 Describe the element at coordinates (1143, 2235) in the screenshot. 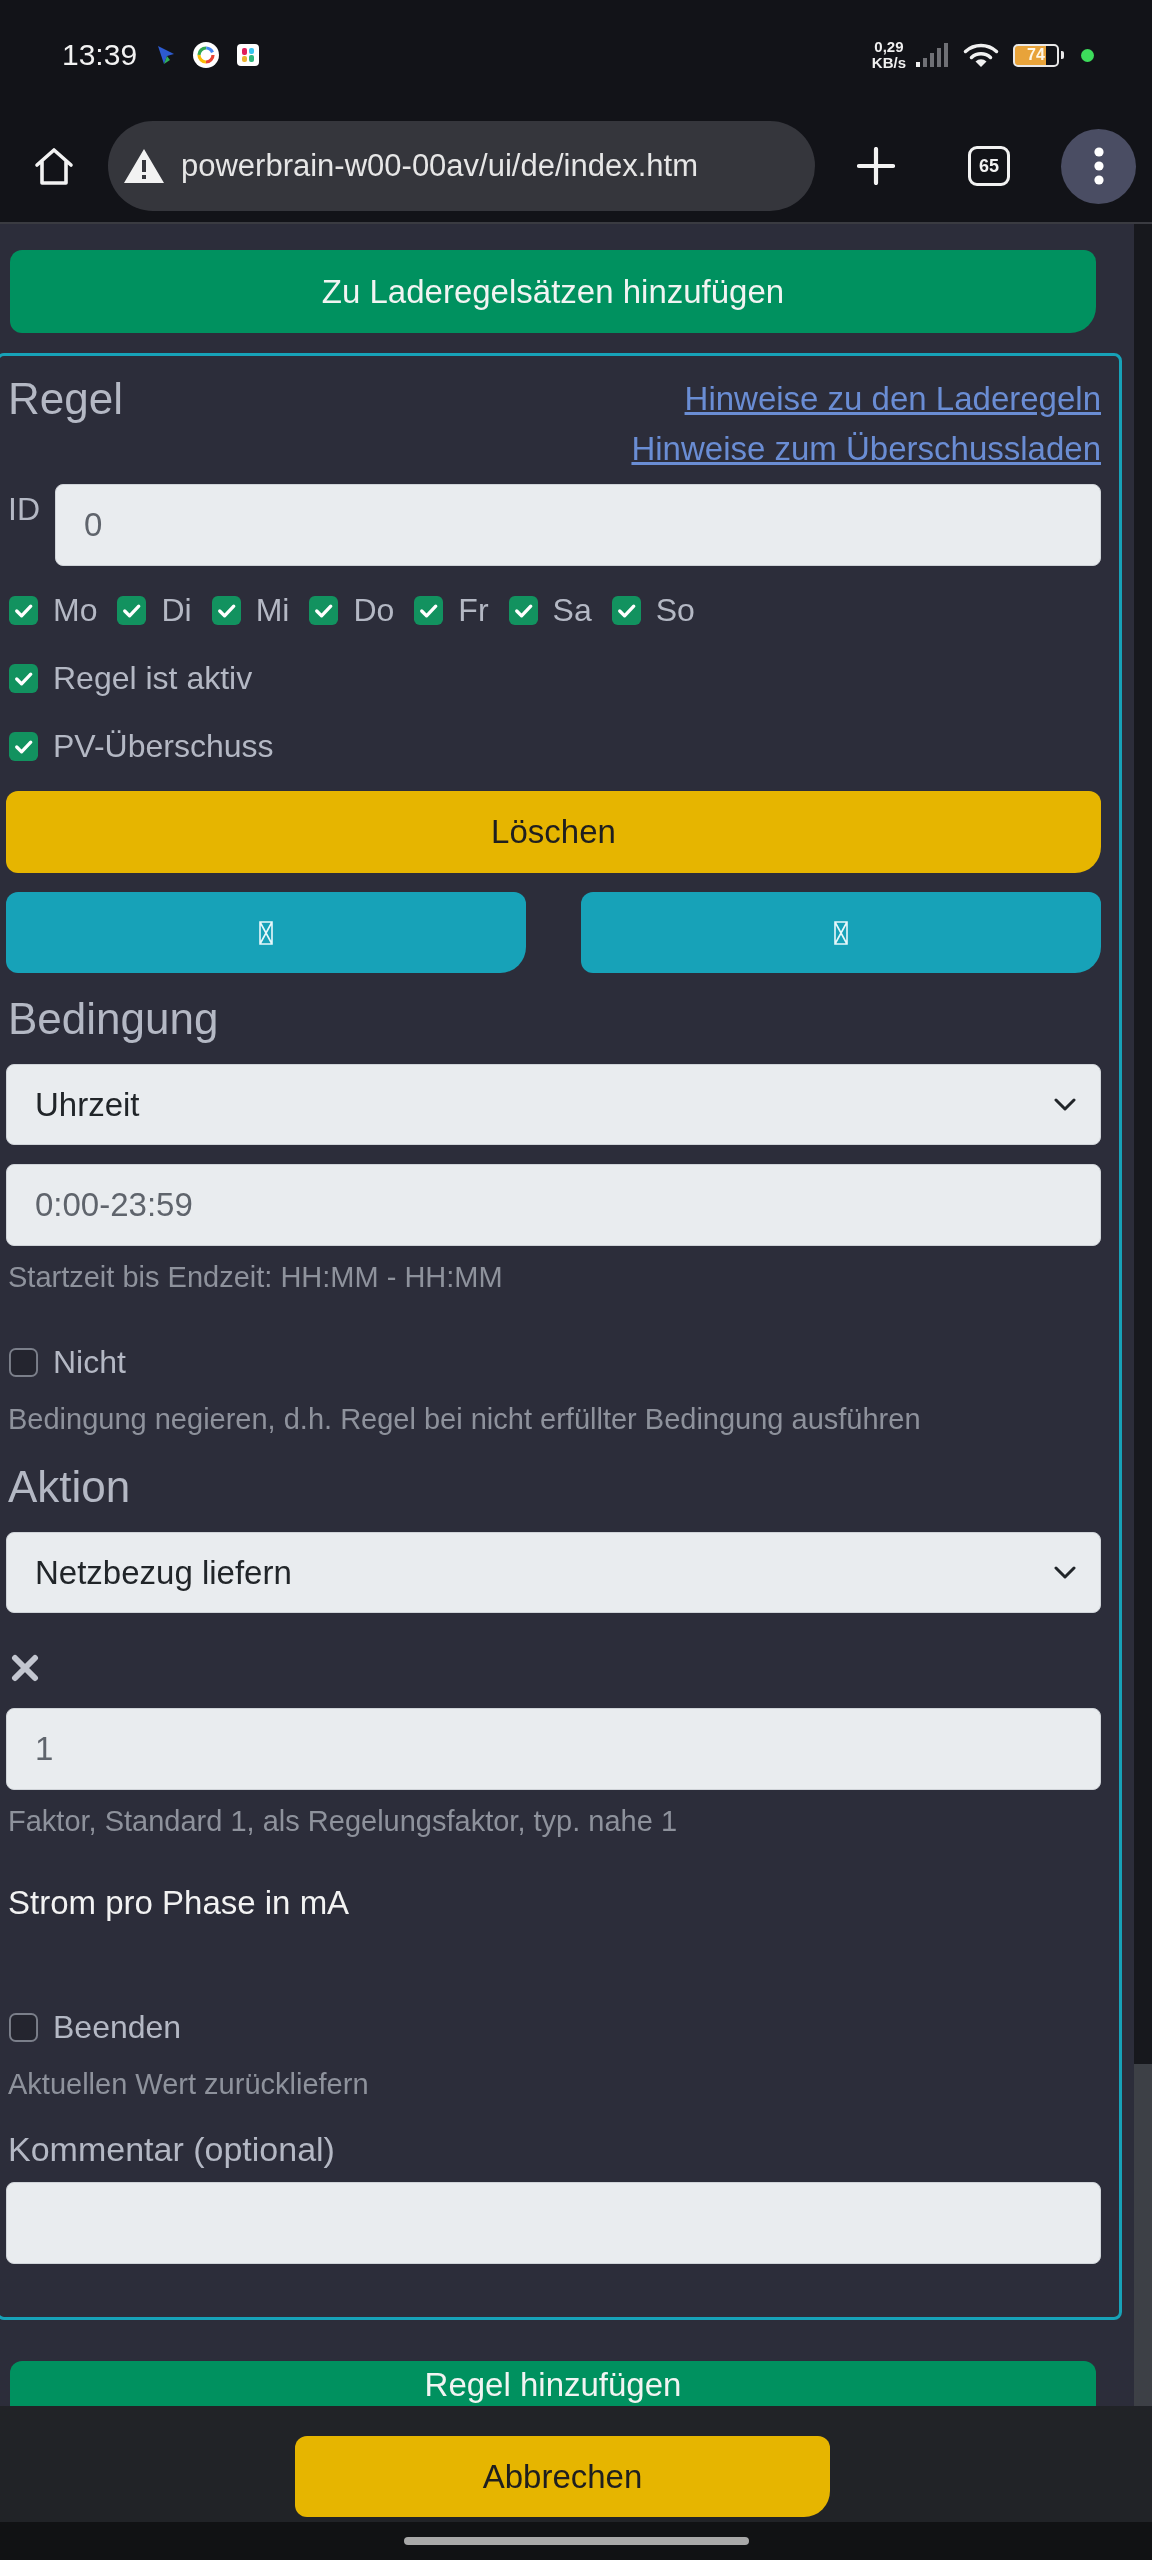

I see `scrollbar-thumb` at that location.